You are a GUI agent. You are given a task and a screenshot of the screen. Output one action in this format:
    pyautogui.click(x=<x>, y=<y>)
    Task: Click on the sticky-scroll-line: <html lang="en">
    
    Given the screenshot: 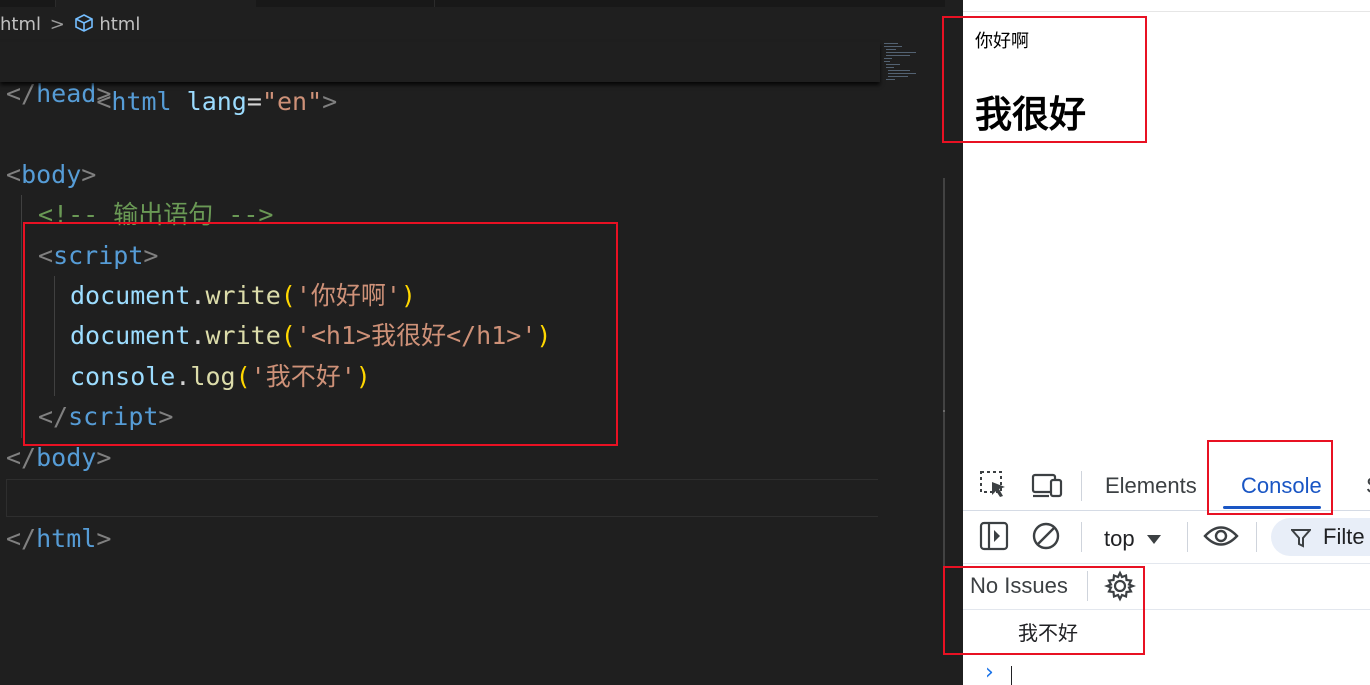 What is the action you would take?
    pyautogui.click(x=440, y=79)
    